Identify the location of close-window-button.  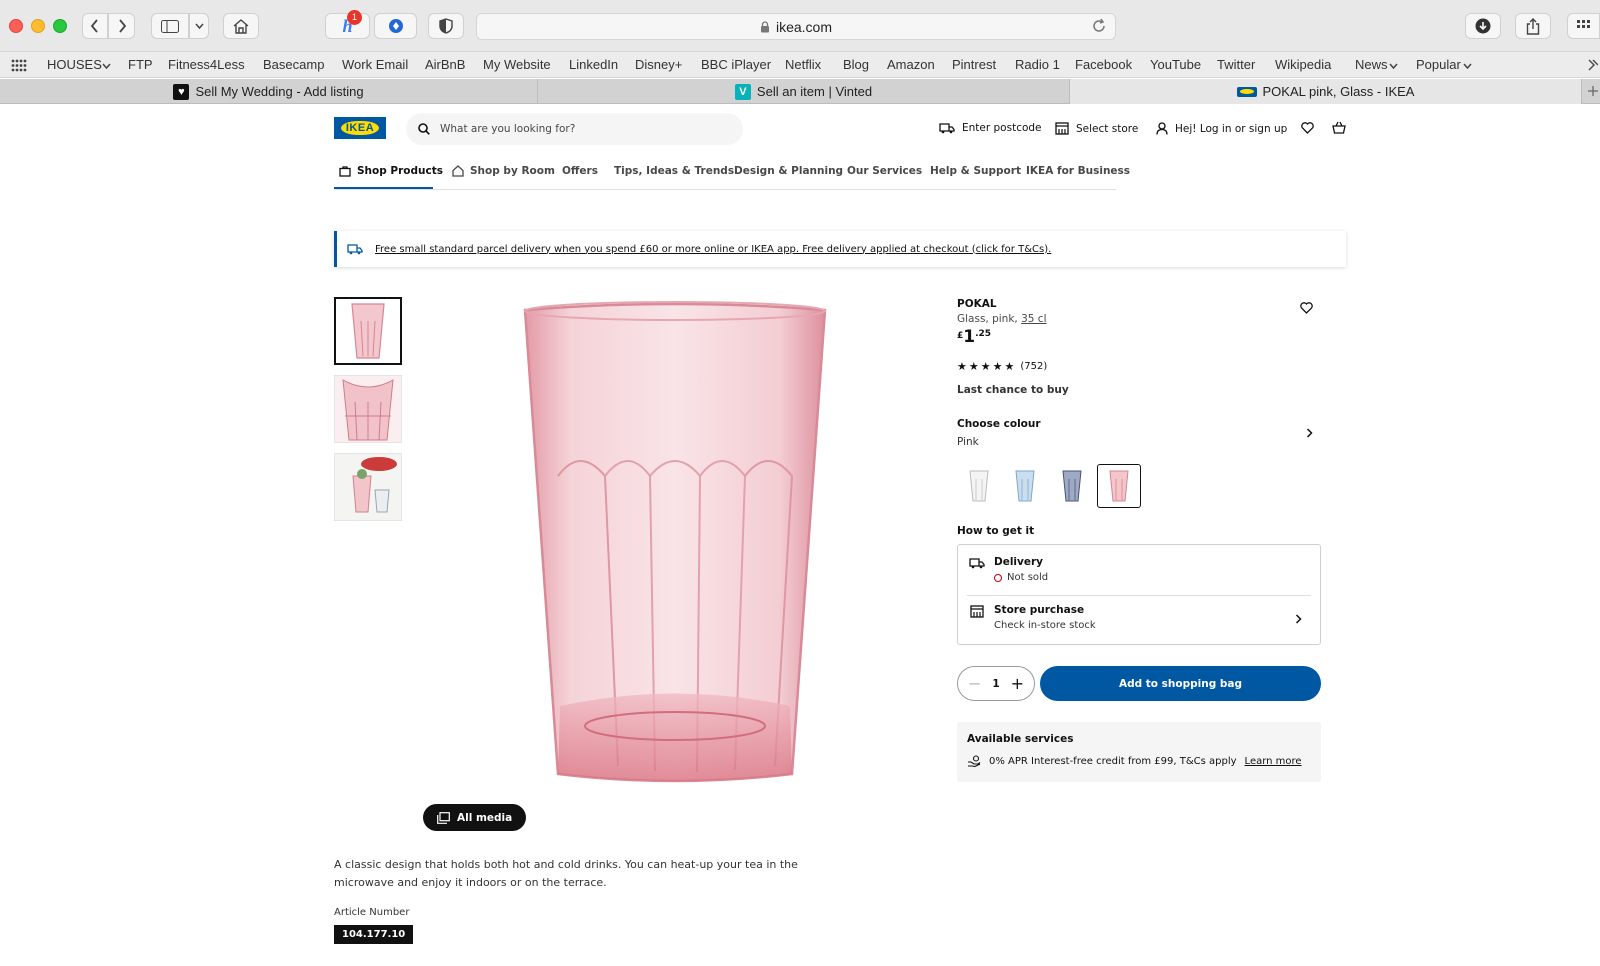
(16, 26).